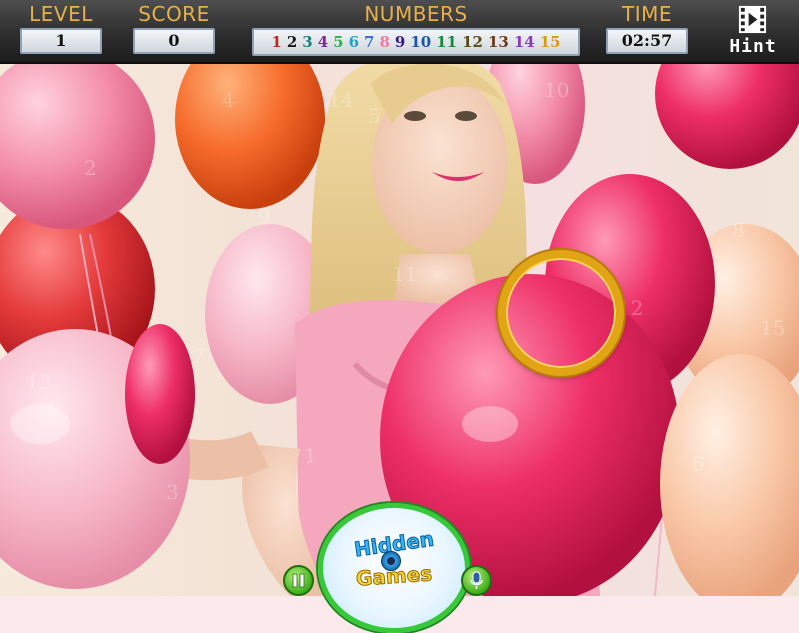 The width and height of the screenshot is (799, 633). What do you see at coordinates (498, 42) in the screenshot?
I see `numbers-item-13: 13` at bounding box center [498, 42].